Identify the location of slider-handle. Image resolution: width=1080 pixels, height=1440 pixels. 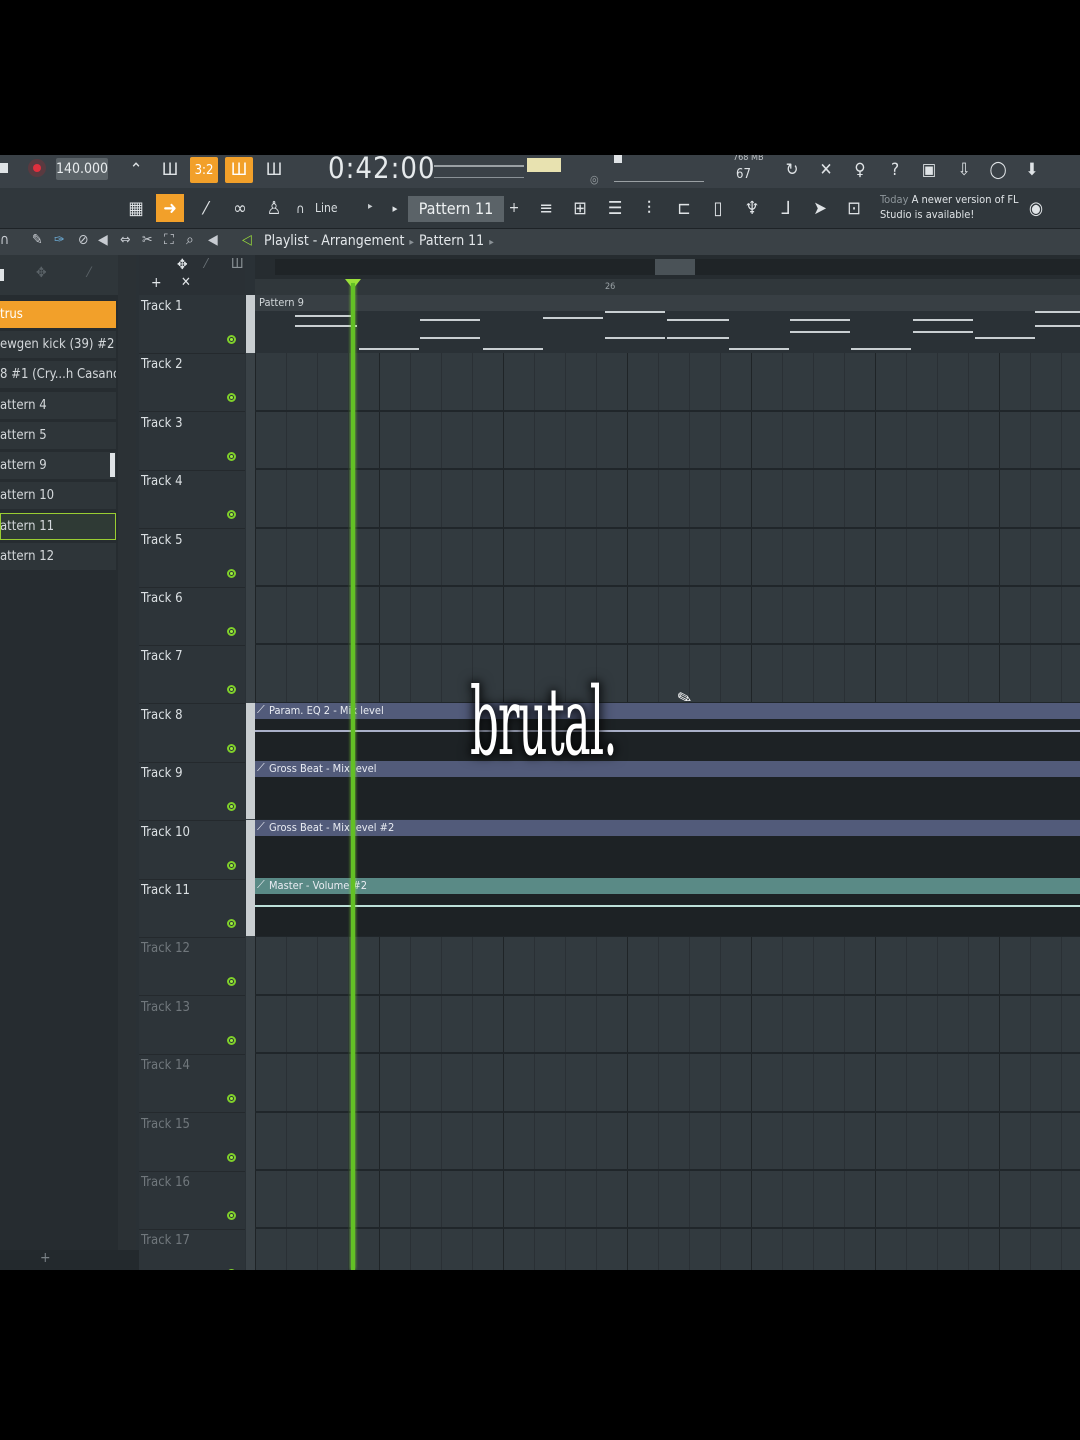
(618, 159).